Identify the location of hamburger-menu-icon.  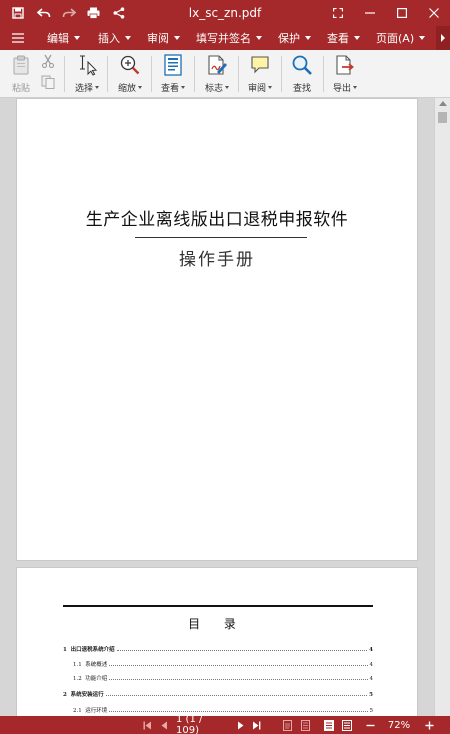
(18, 38).